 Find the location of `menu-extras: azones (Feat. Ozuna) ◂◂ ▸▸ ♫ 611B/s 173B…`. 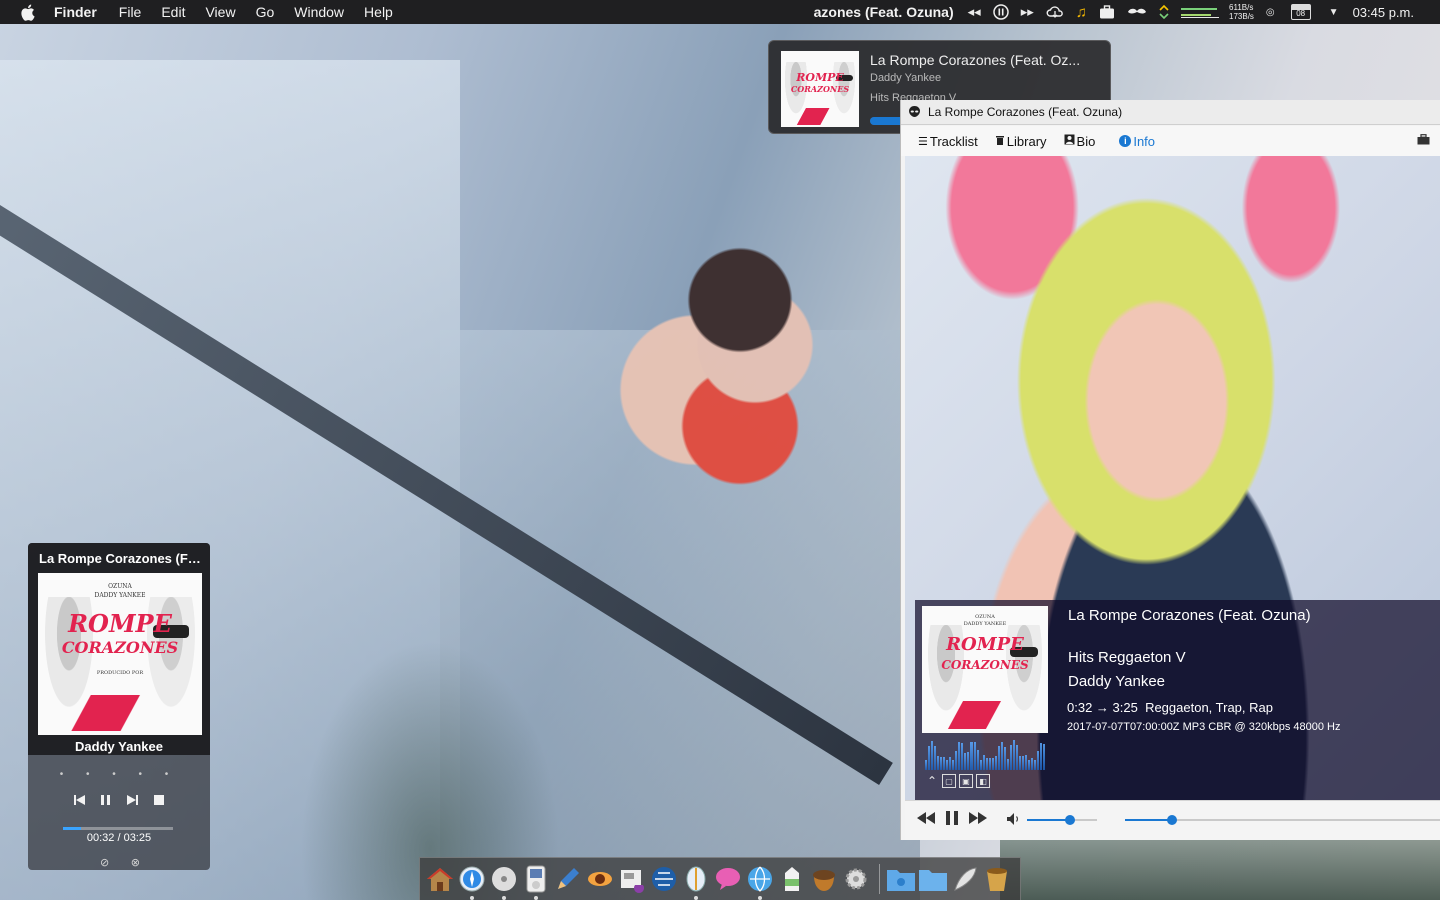

menu-extras: azones (Feat. Ozuna) ◂◂ ▸▸ ♫ 611B/s 173B… is located at coordinates (1127, 12).